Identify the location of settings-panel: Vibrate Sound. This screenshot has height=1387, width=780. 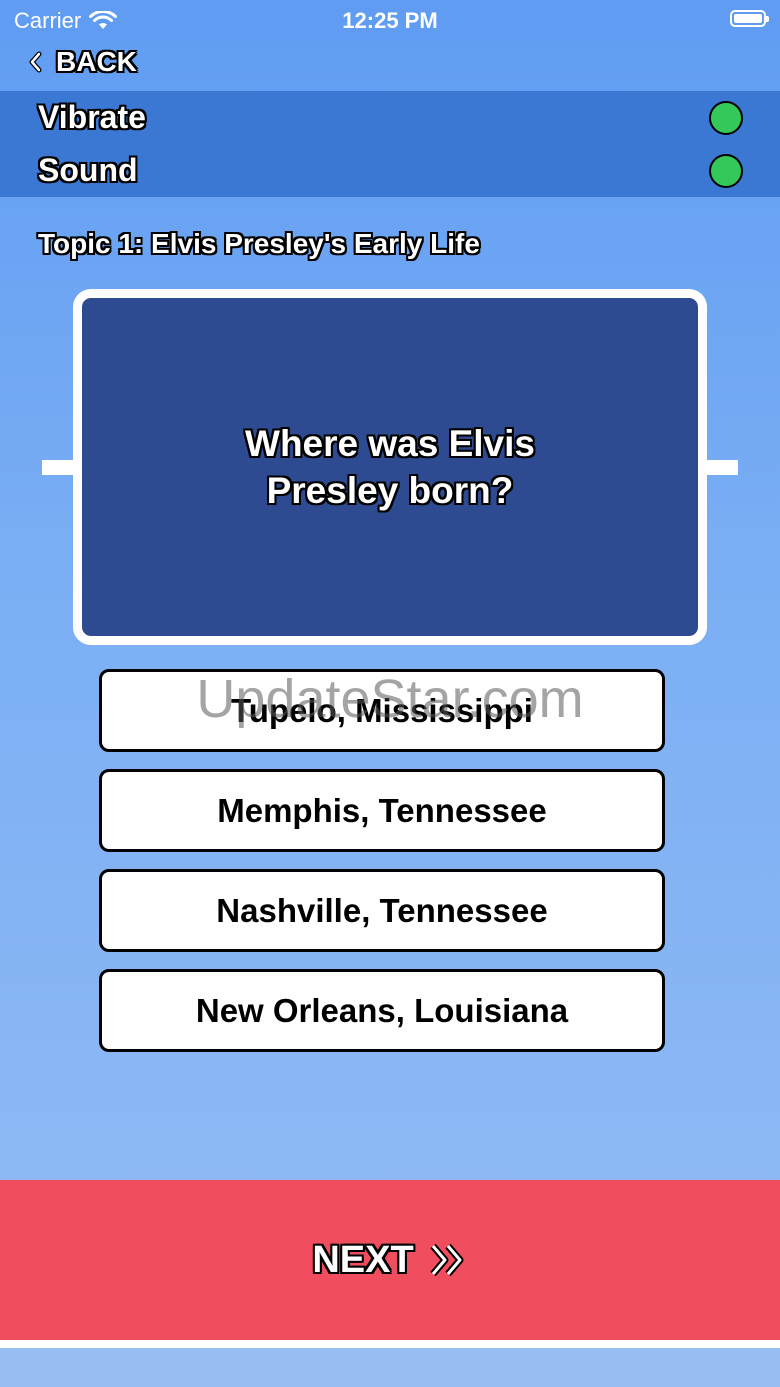
(390, 144).